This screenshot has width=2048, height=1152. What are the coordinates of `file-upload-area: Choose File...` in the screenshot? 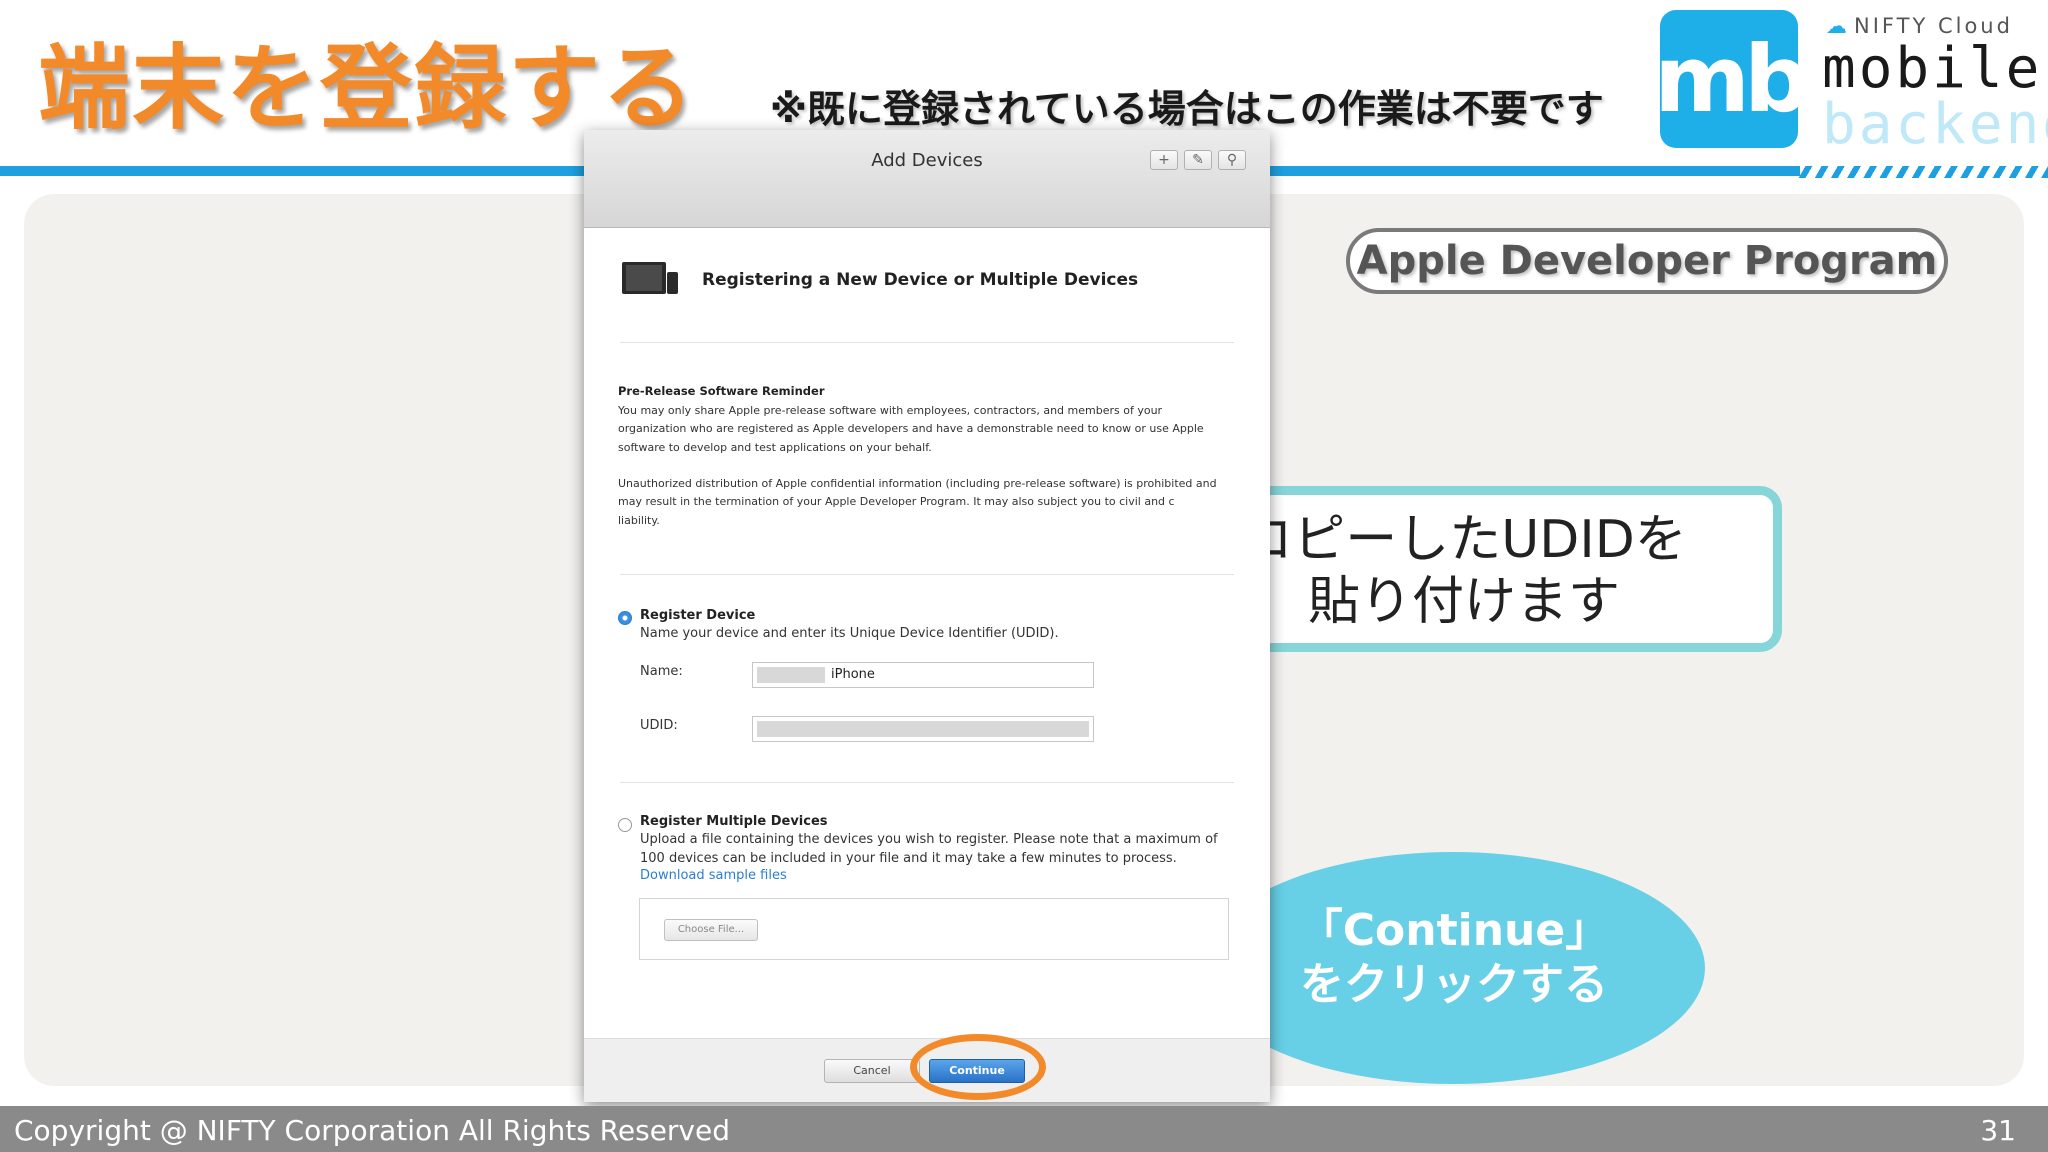 It's located at (934, 929).